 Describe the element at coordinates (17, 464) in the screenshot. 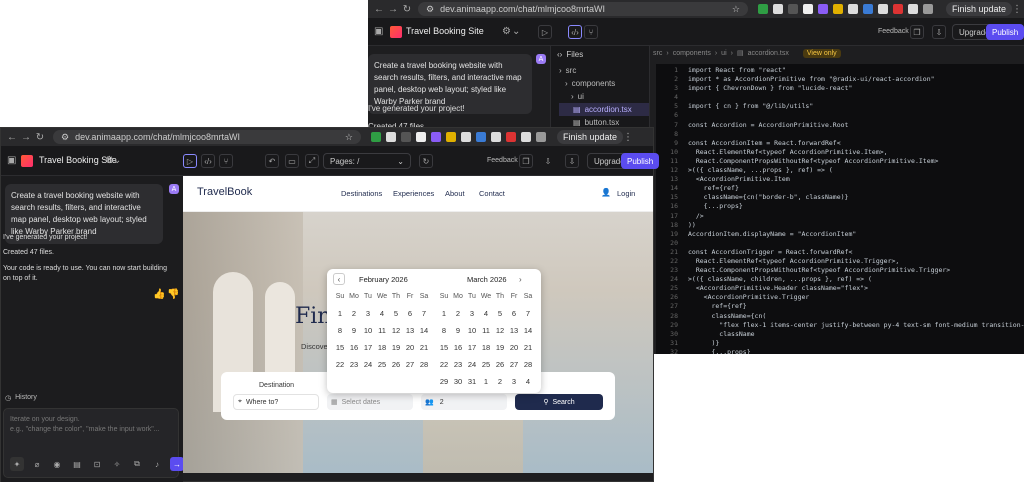

I see `figma-icon: ✦` at that location.